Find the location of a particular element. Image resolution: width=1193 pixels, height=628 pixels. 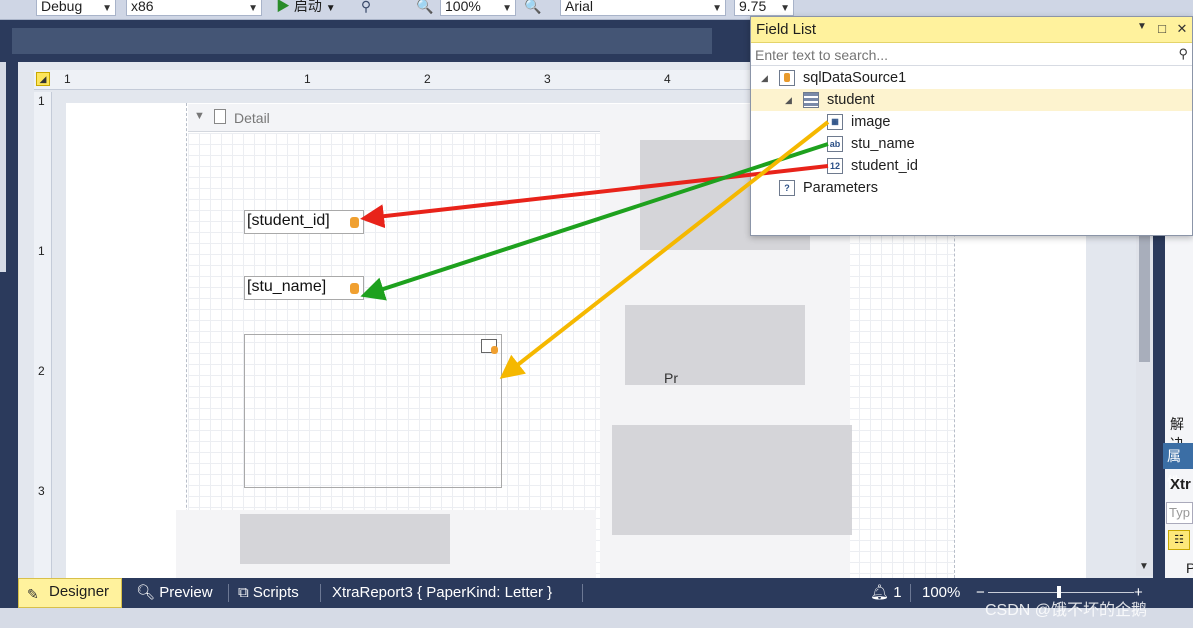

find-icon: ⚲ is located at coordinates (366, 7).